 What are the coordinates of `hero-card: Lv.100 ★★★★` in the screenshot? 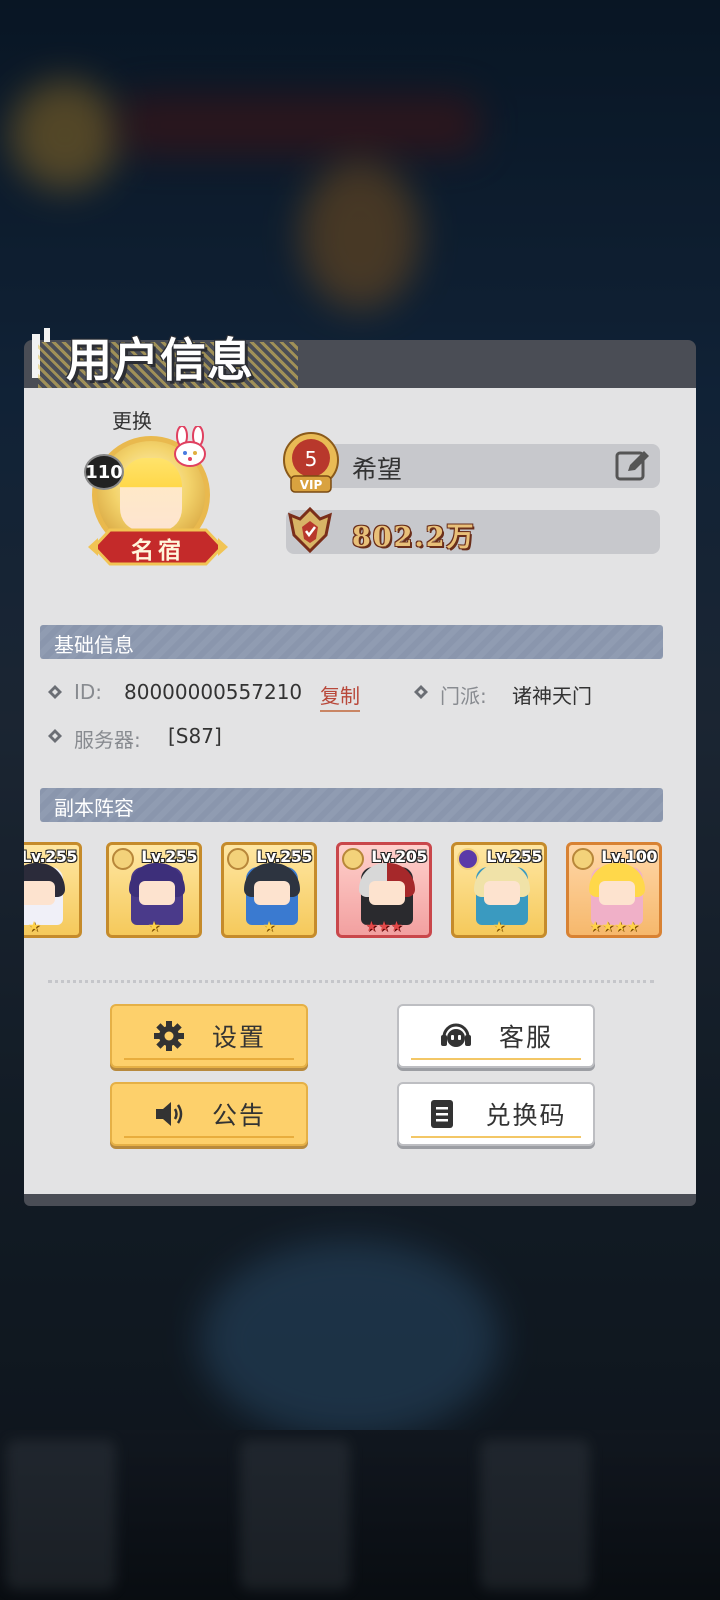 It's located at (614, 890).